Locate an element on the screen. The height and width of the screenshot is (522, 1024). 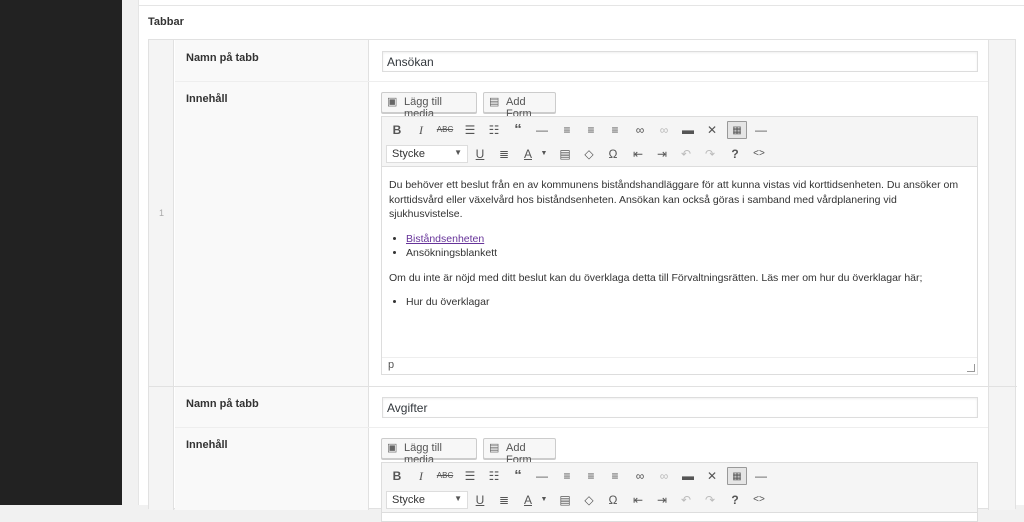
element-path: p is located at coordinates (391, 365).